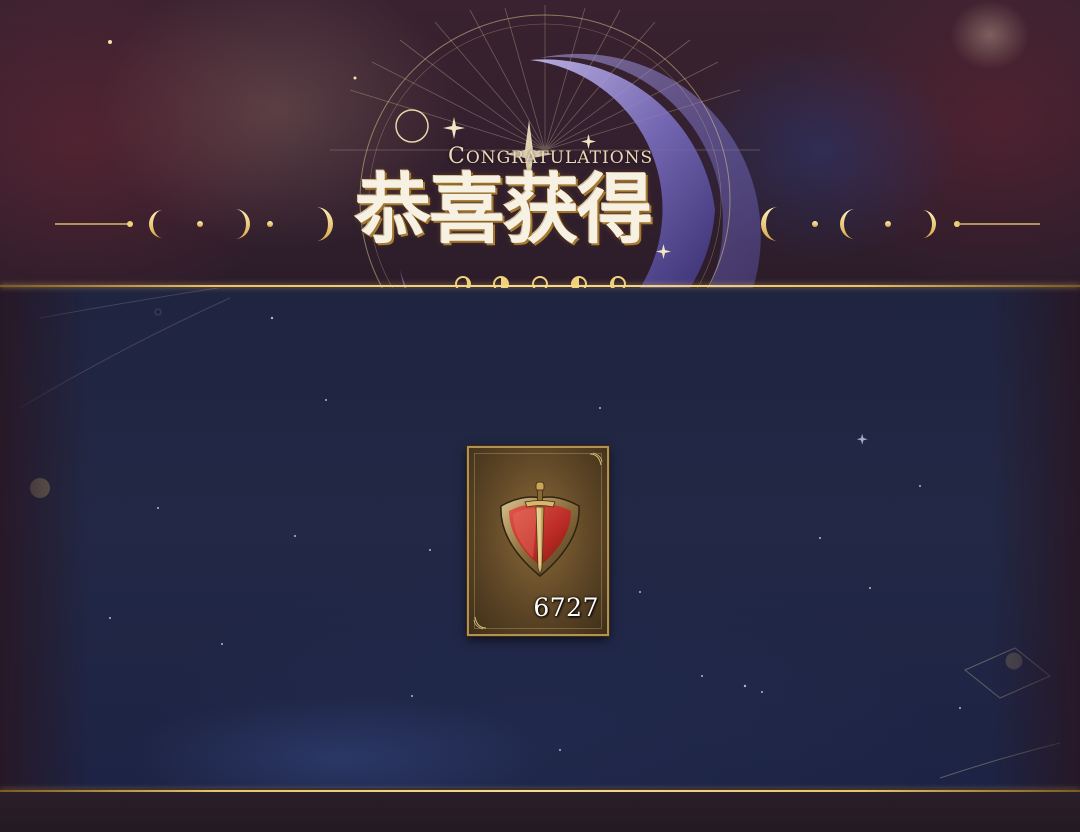  Describe the element at coordinates (504, 209) in the screenshot. I see `banner-title: 恭喜获得` at that location.